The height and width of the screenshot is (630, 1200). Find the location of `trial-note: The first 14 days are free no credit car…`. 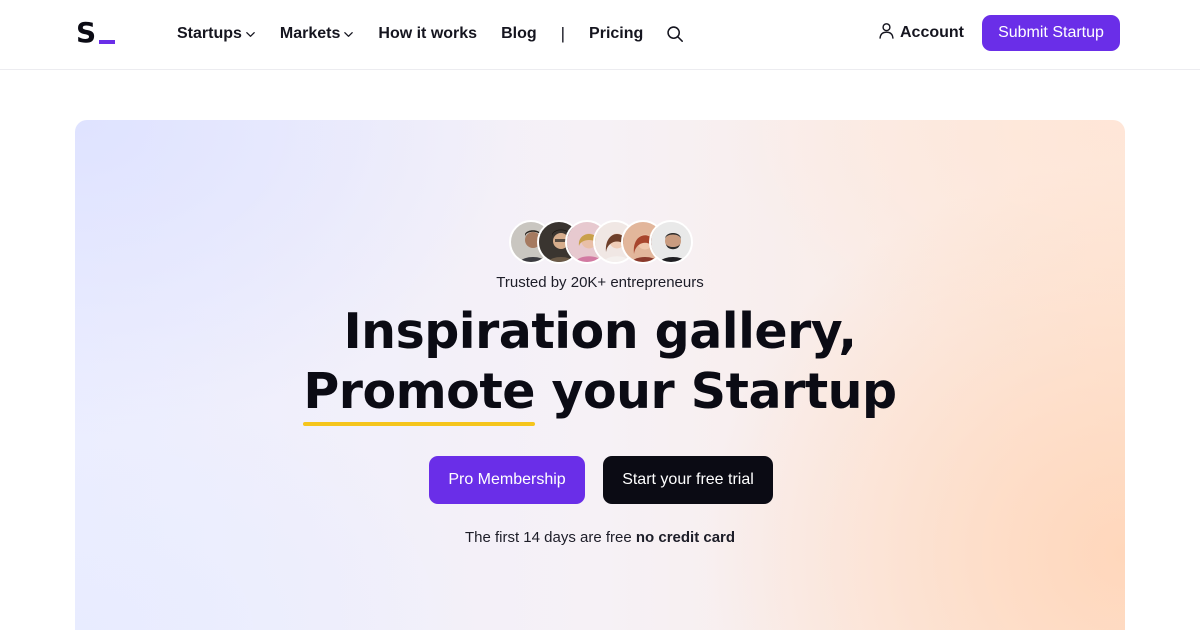

trial-note: The first 14 days are free no credit car… is located at coordinates (600, 537).